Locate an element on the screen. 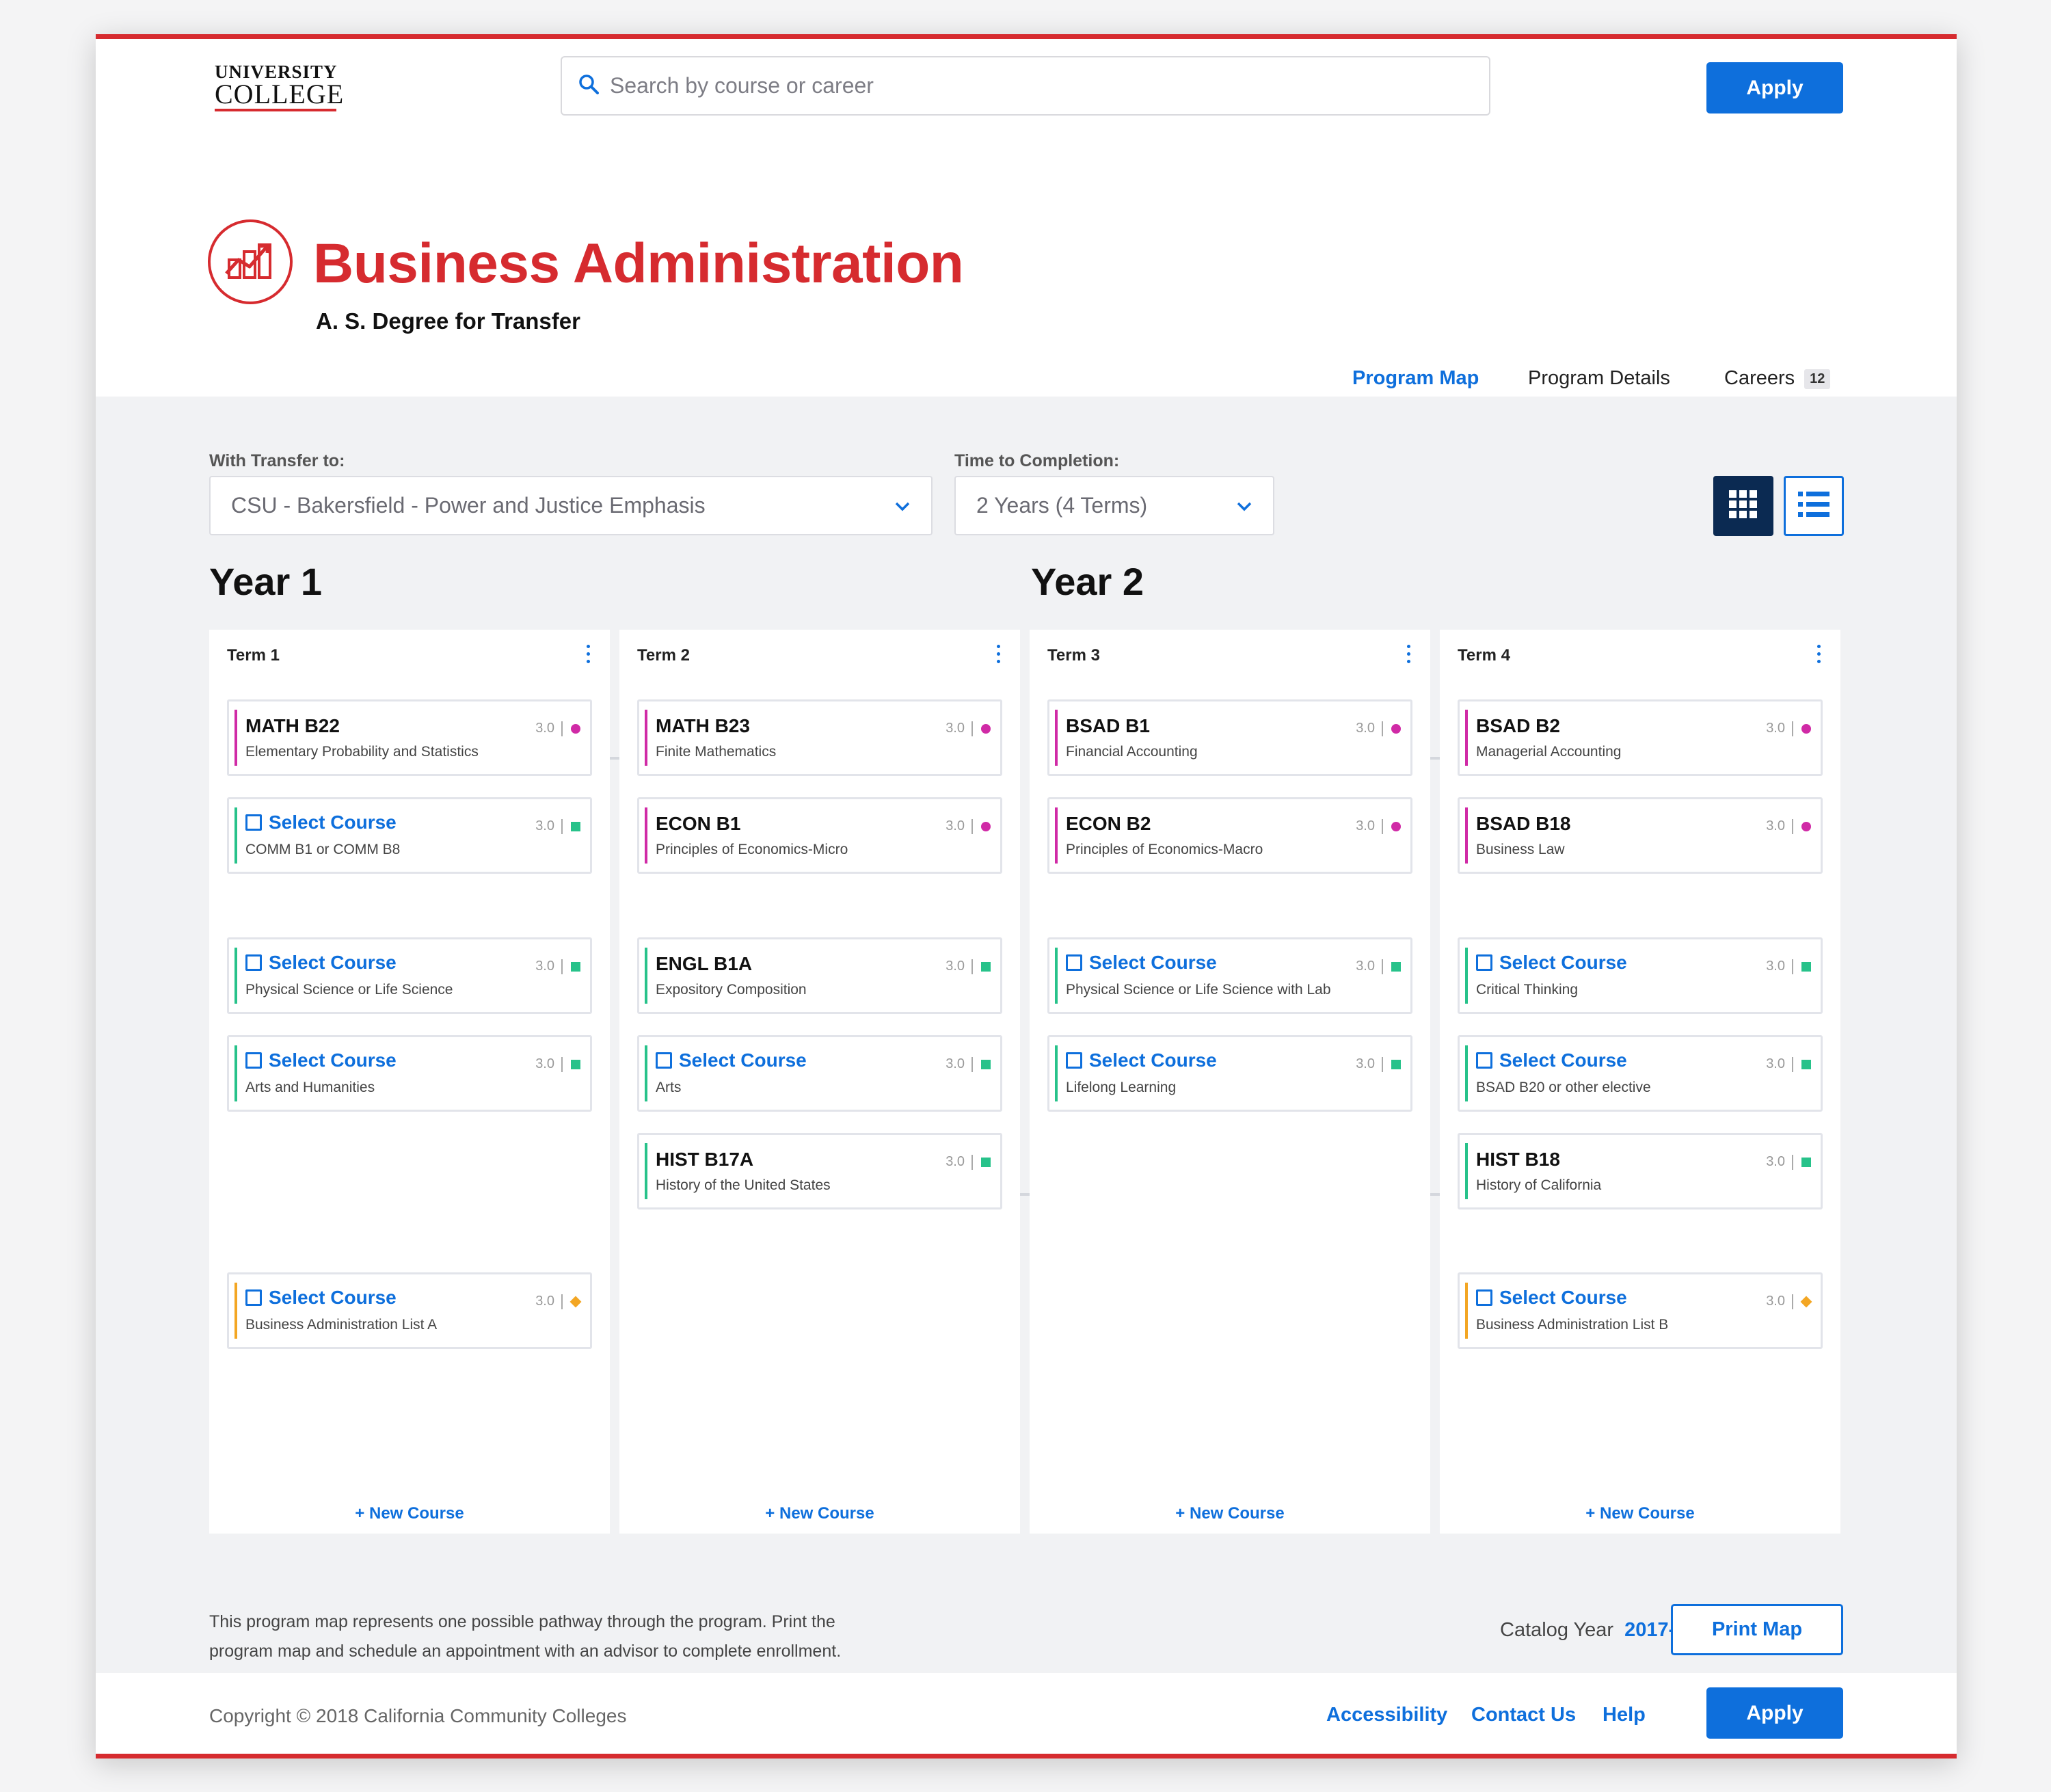 This screenshot has height=1792, width=2051. grid-view-button is located at coordinates (1743, 506).